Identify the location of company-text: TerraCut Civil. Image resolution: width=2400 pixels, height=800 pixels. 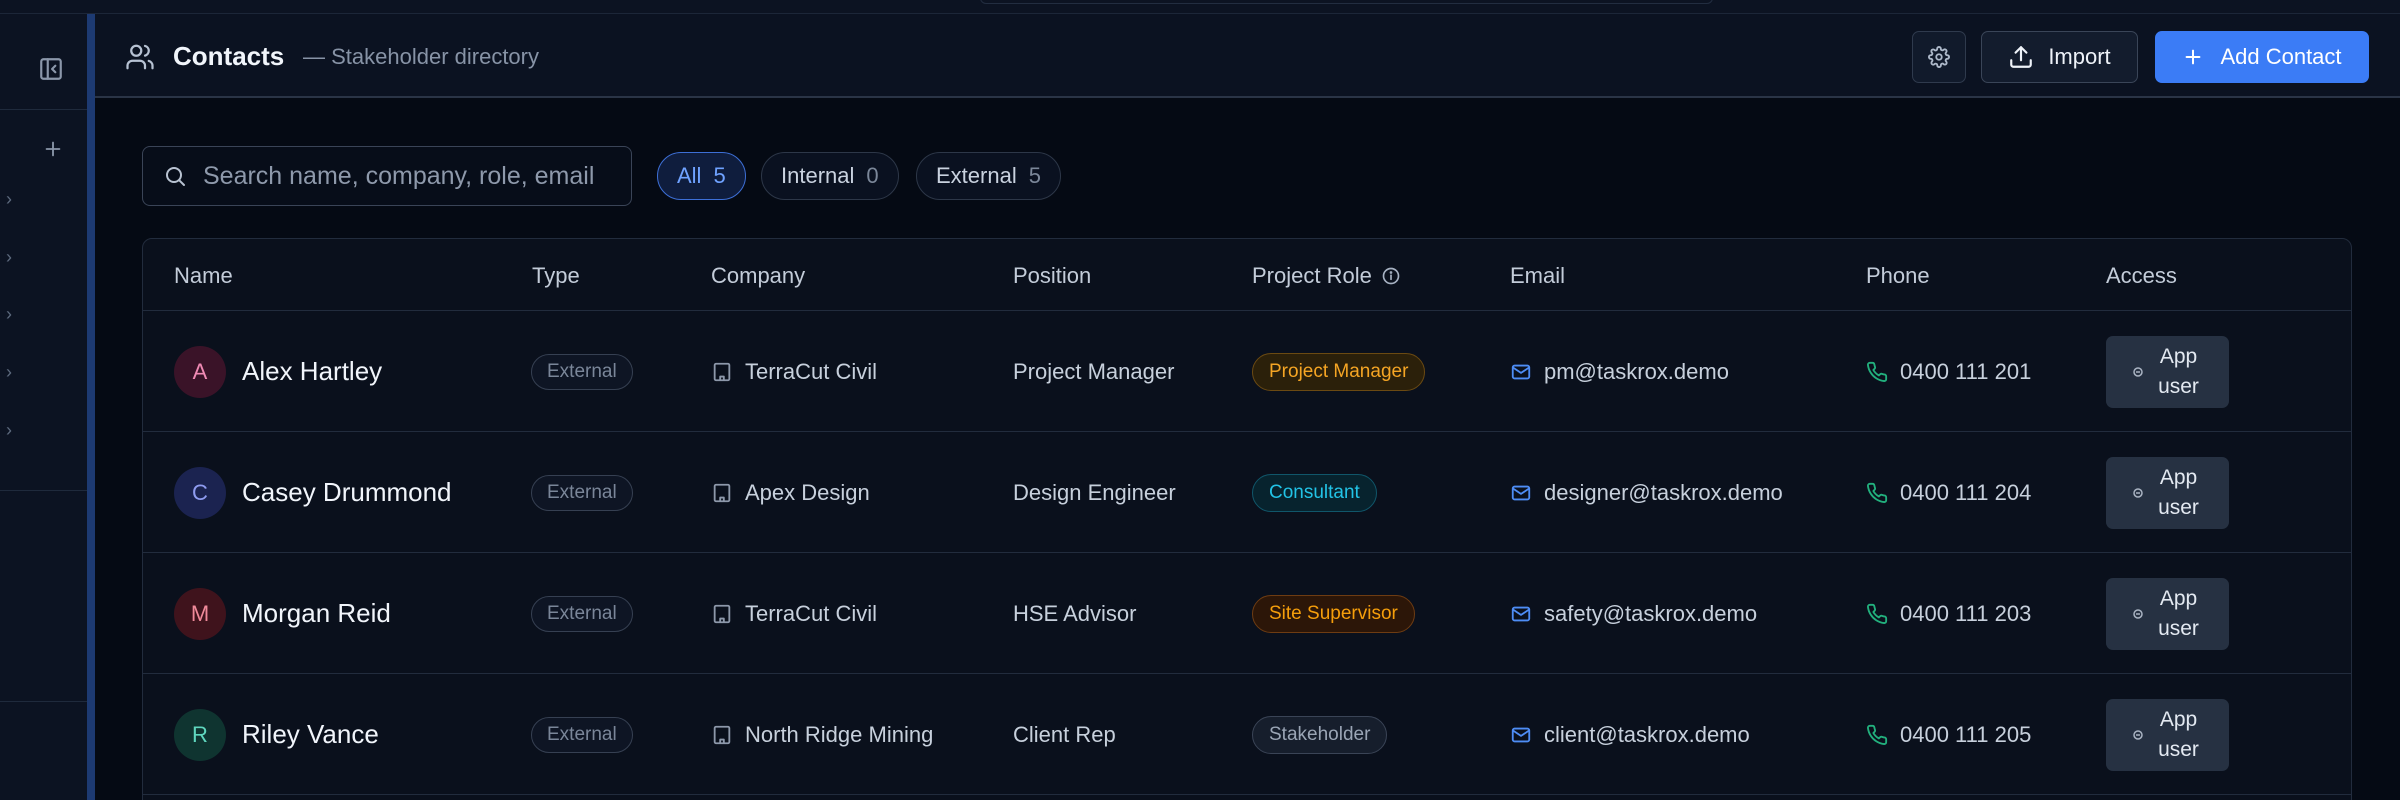
(811, 613).